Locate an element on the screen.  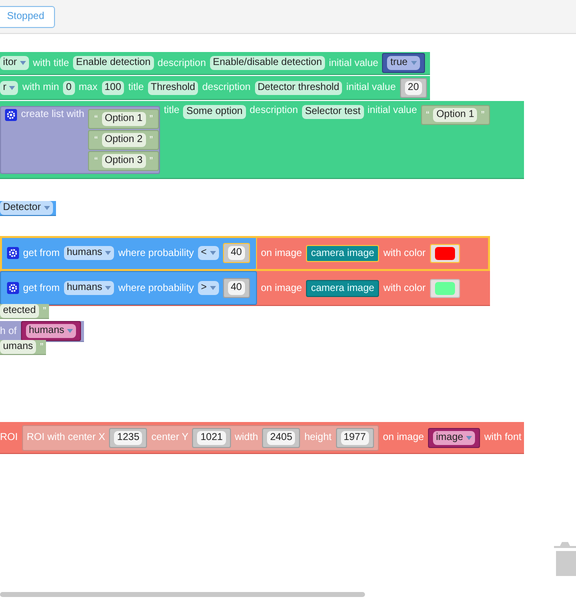
dropdown-field: r is located at coordinates (9, 87).